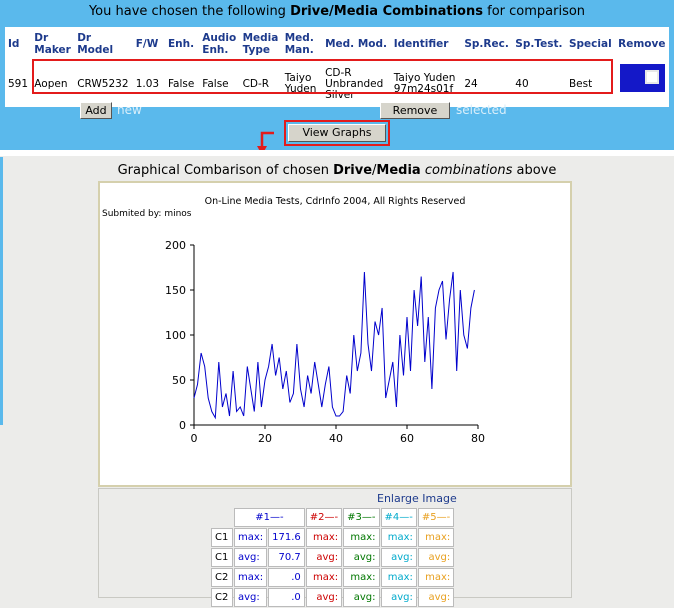 The width and height of the screenshot is (674, 608). I want to click on stats-kind-4: avg:, so click(398, 557).